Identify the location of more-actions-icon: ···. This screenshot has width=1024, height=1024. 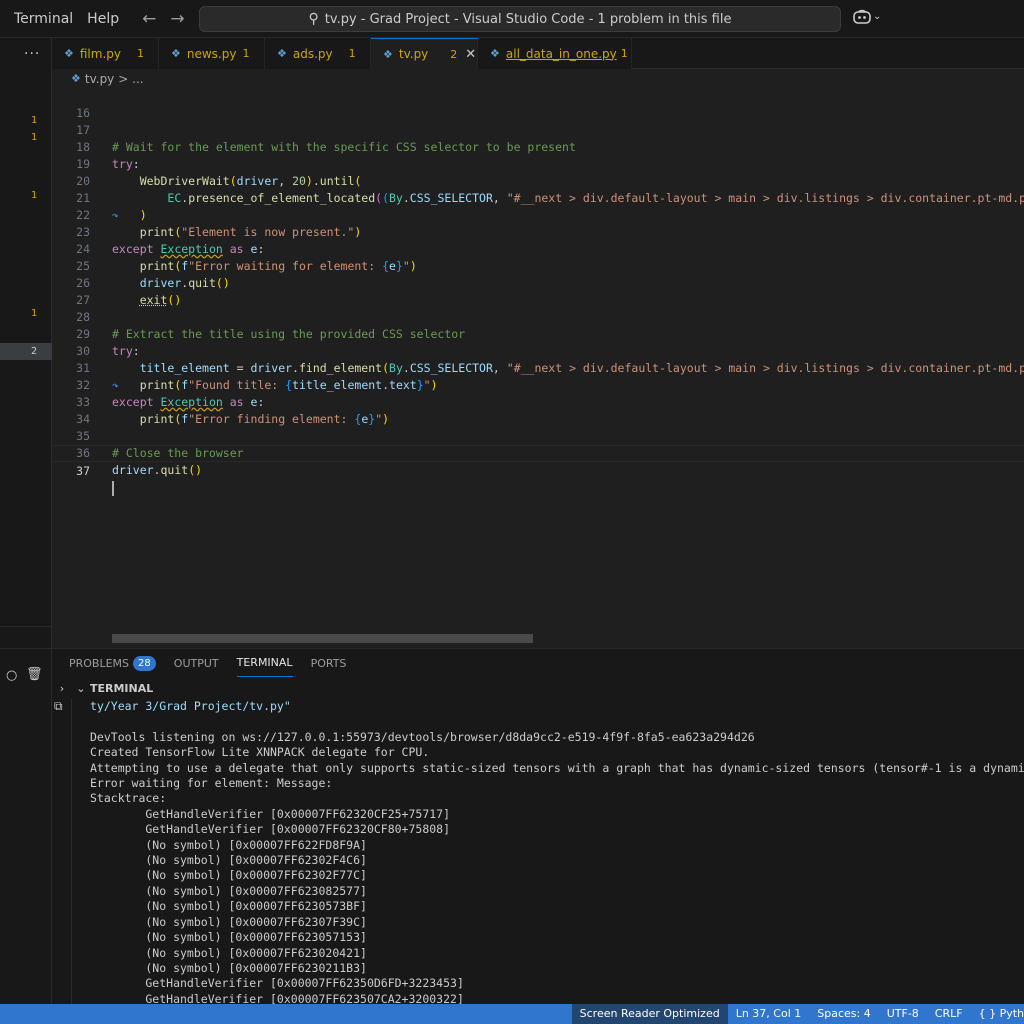
(32, 54).